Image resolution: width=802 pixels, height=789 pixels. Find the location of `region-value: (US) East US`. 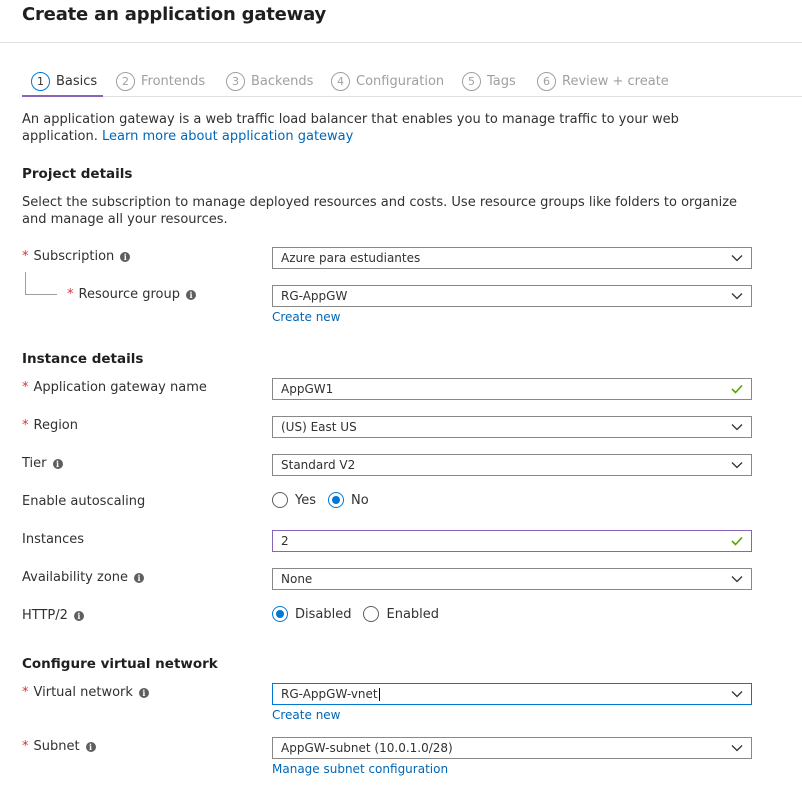

region-value: (US) East US is located at coordinates (319, 427).